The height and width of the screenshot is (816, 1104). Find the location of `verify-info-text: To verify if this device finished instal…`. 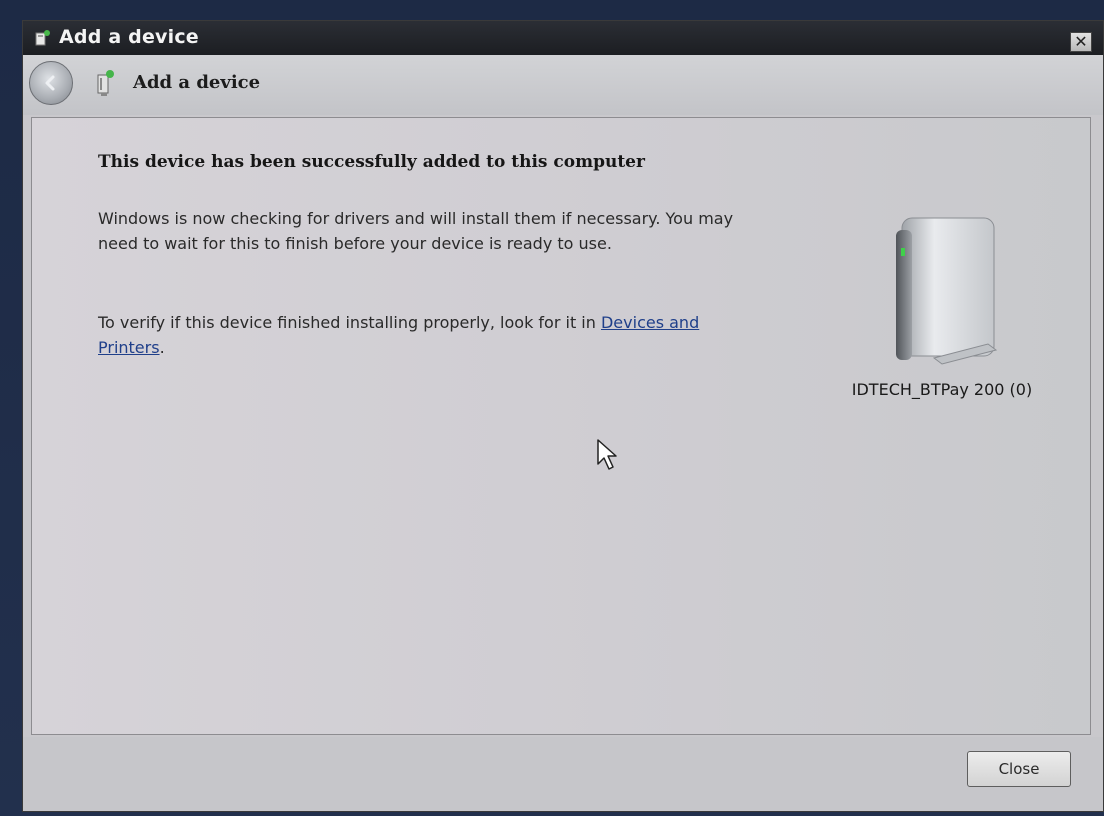

verify-info-text: To verify if this device finished instal… is located at coordinates (418, 335).